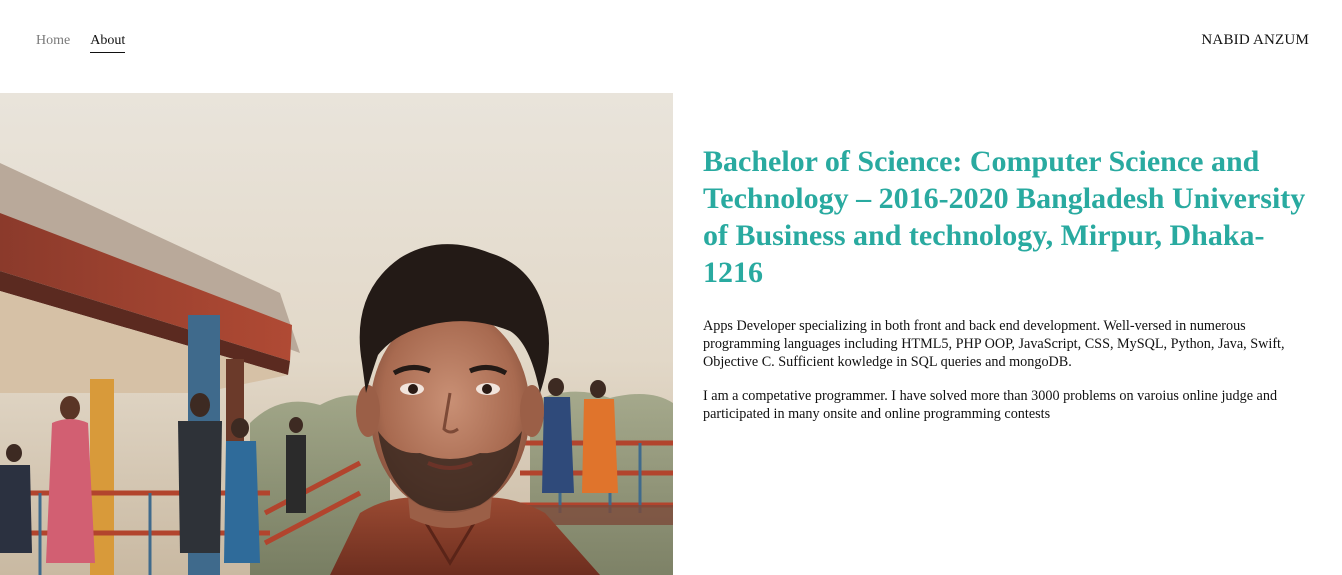  What do you see at coordinates (81, 42) in the screenshot?
I see `main-nav: Home About` at bounding box center [81, 42].